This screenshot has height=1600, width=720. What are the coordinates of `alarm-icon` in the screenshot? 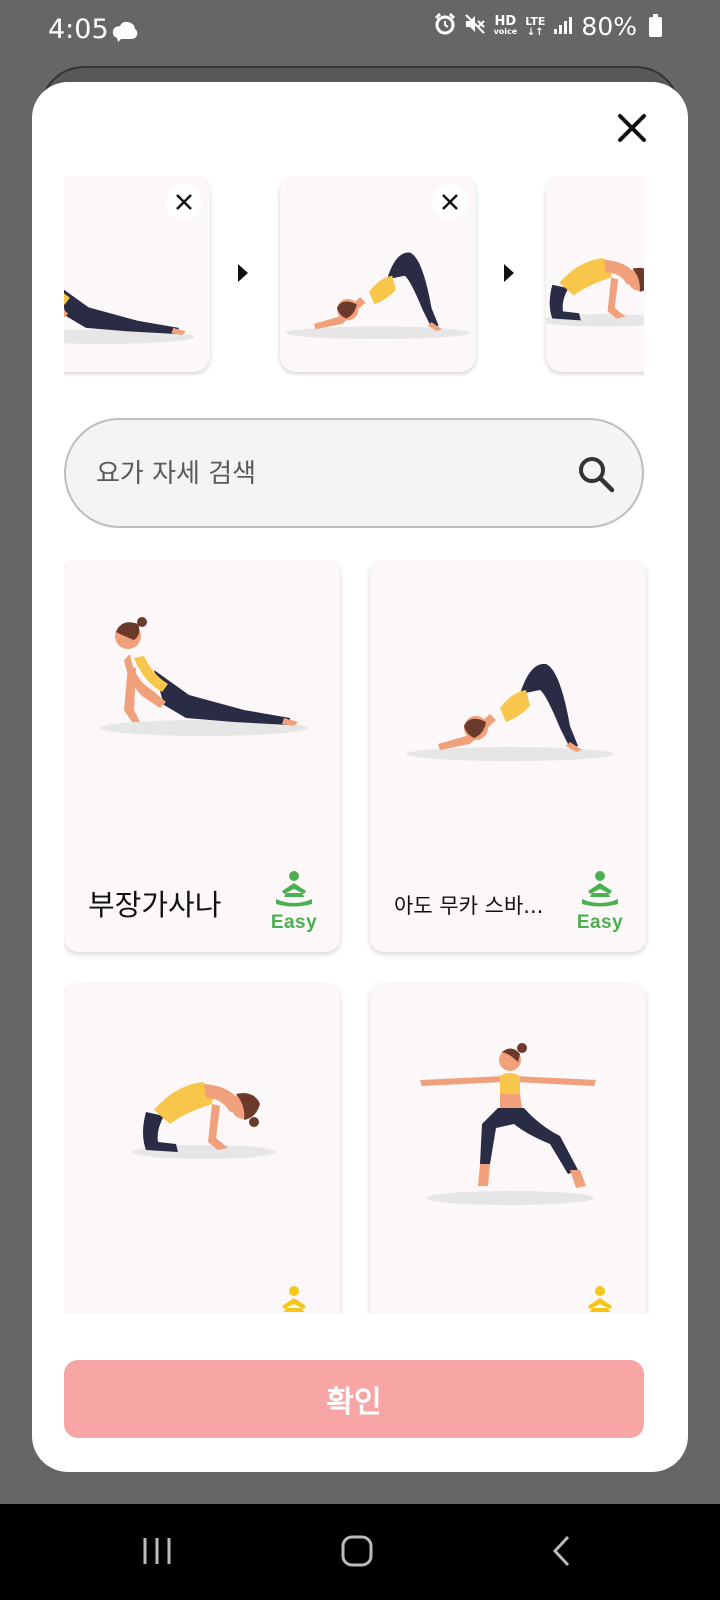 It's located at (445, 26).